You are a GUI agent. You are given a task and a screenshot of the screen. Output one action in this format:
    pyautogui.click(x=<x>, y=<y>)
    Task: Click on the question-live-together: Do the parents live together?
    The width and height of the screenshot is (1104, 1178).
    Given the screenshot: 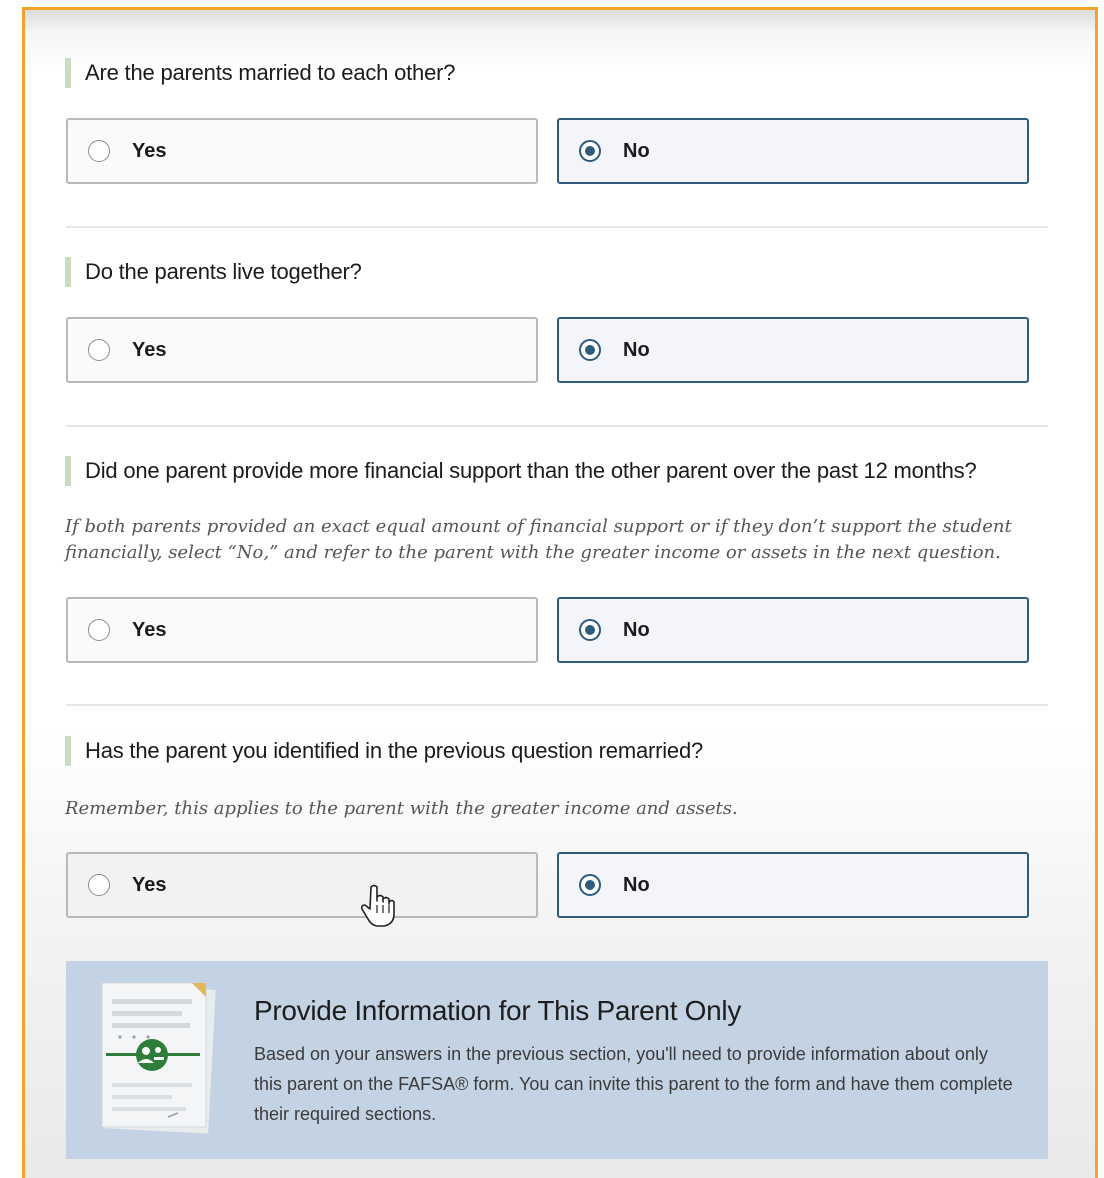 What is the action you would take?
    pyautogui.click(x=213, y=272)
    